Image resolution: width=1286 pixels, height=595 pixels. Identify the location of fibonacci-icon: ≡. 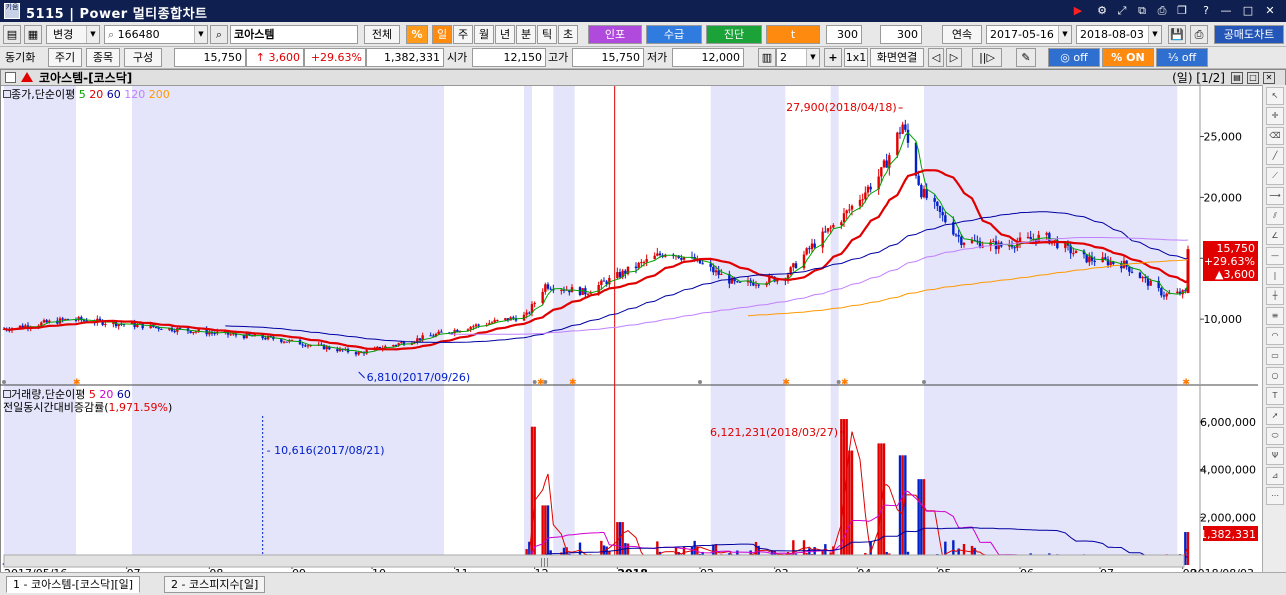
(1275, 316).